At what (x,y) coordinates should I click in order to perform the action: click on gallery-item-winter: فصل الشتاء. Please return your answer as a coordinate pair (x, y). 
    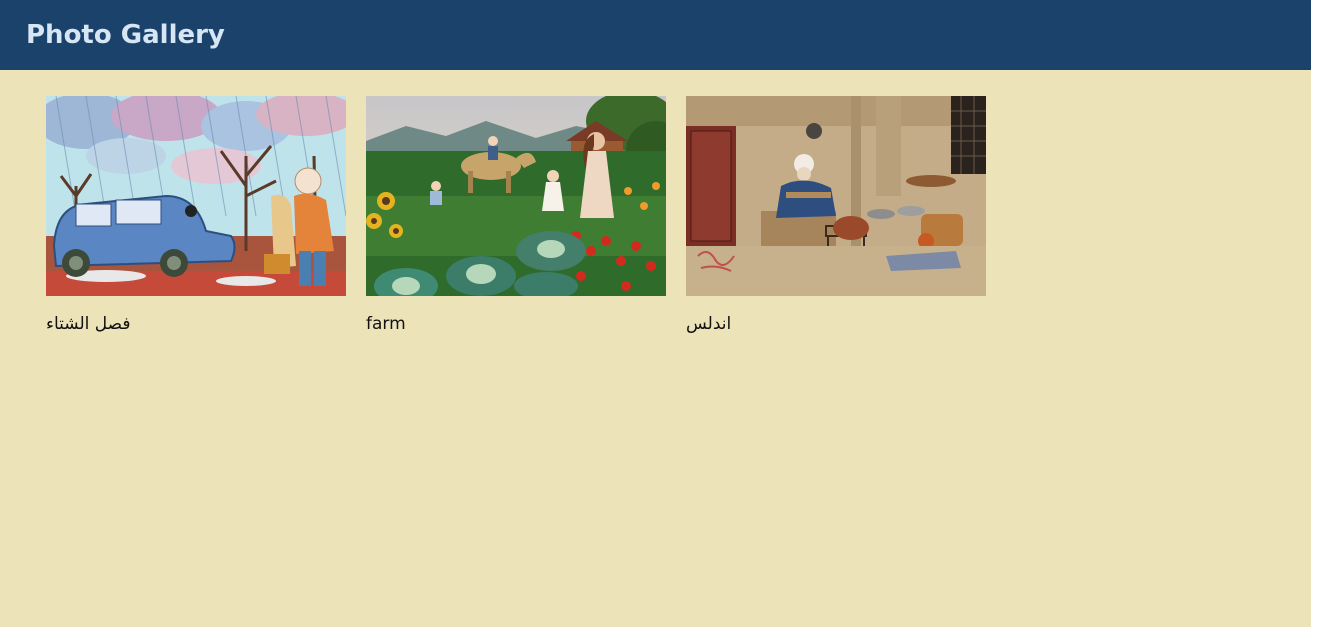
    Looking at the image, I should click on (196, 215).